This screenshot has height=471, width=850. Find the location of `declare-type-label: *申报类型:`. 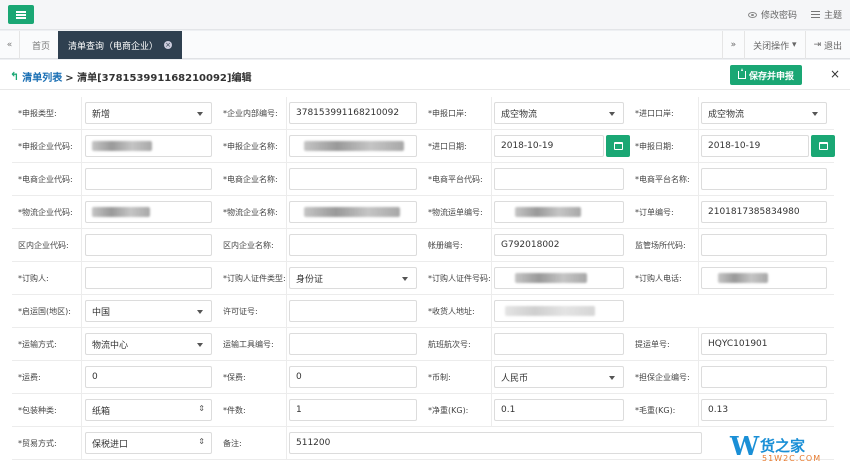

declare-type-label: *申报类型: is located at coordinates (47, 113).